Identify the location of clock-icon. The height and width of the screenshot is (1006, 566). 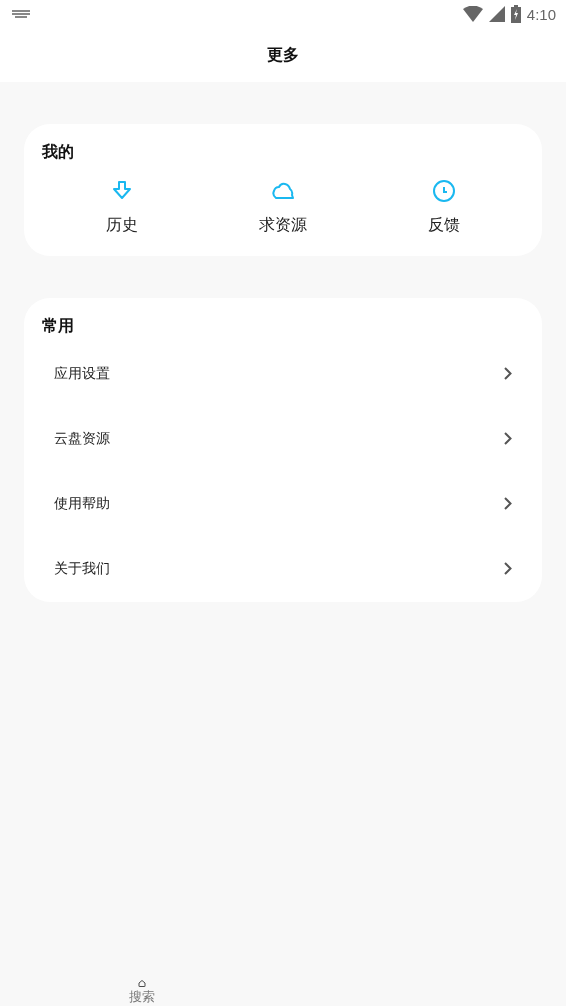
(443, 191).